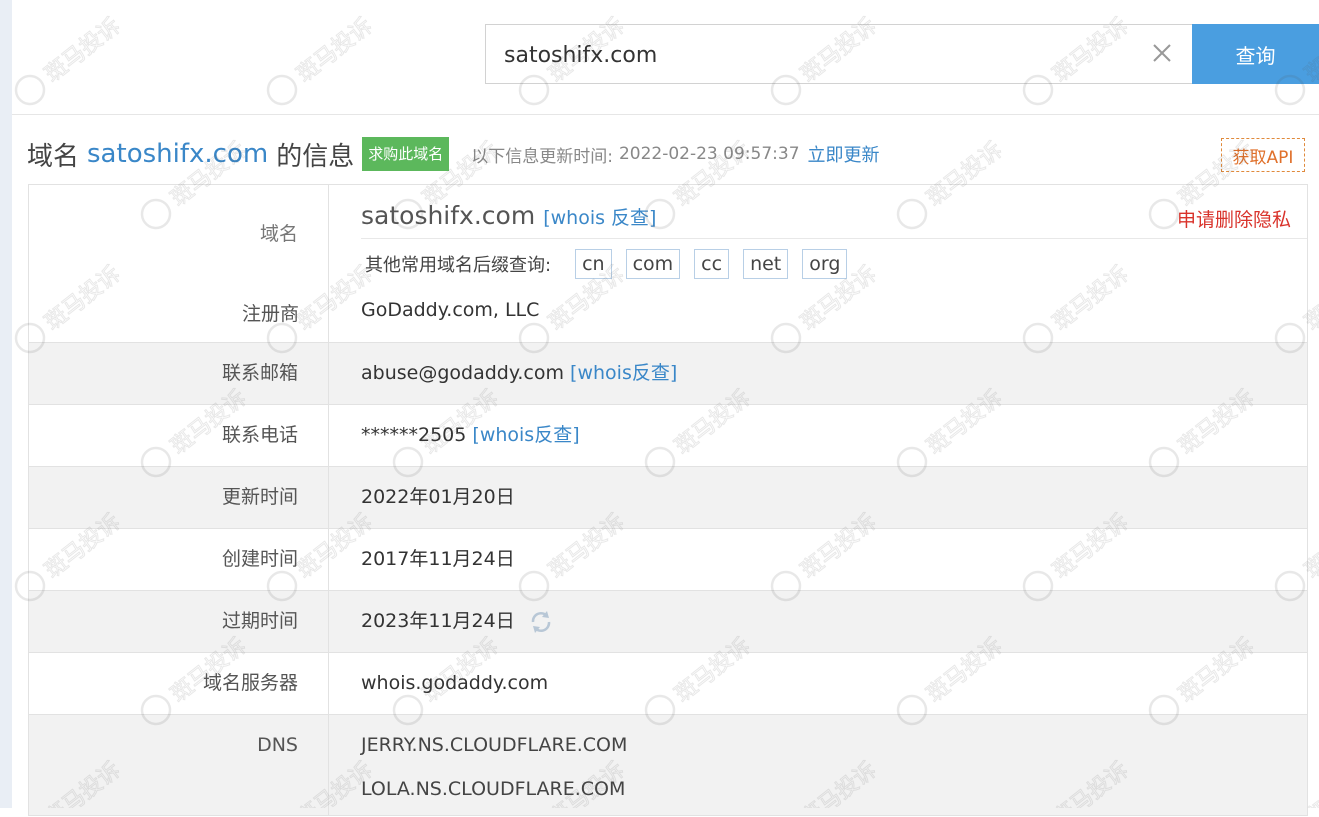 This screenshot has height=817, width=1319. I want to click on dns-server-2: LOLA.NS.CLOUDFLARE.COM, so click(493, 789).